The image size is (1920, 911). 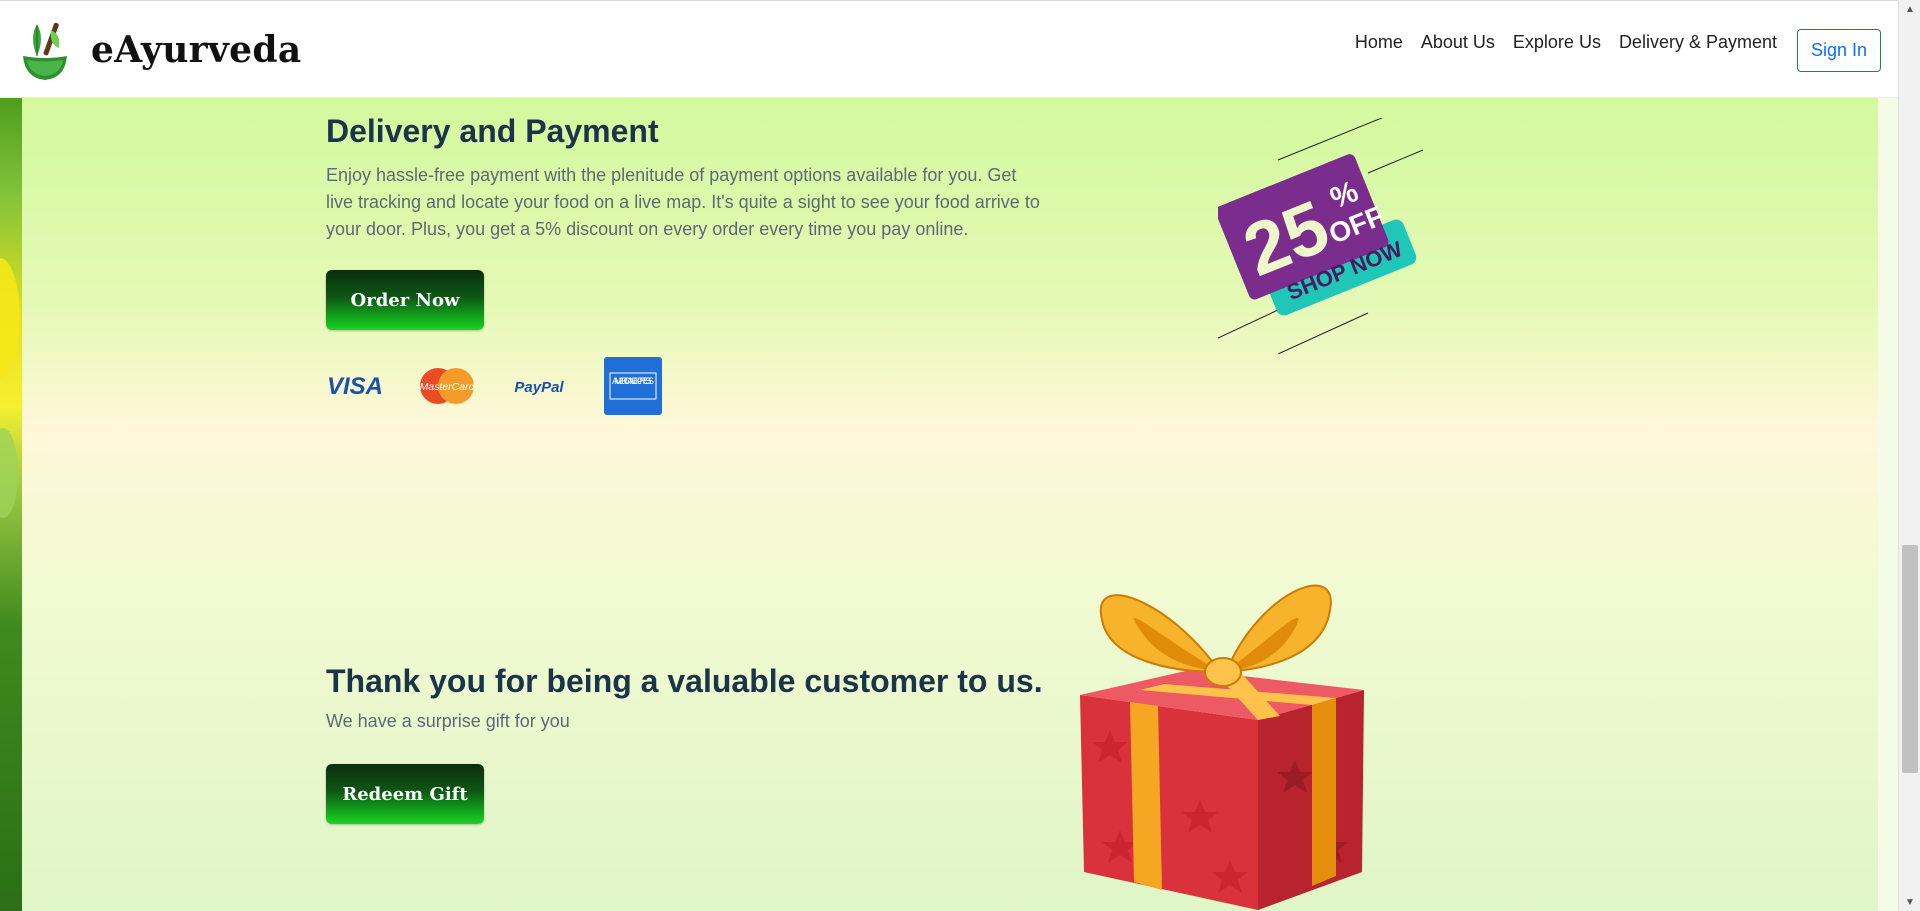 I want to click on triangle-down-icon: ▼, so click(x=1909, y=902).